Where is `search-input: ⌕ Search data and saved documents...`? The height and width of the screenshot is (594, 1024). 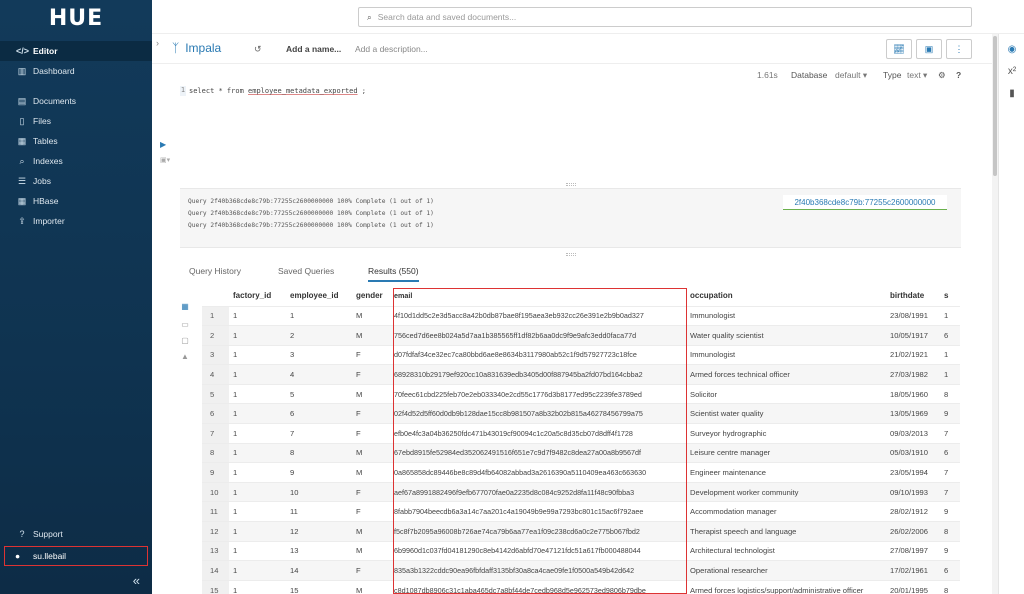
search-input: ⌕ Search data and saved documents... is located at coordinates (665, 17).